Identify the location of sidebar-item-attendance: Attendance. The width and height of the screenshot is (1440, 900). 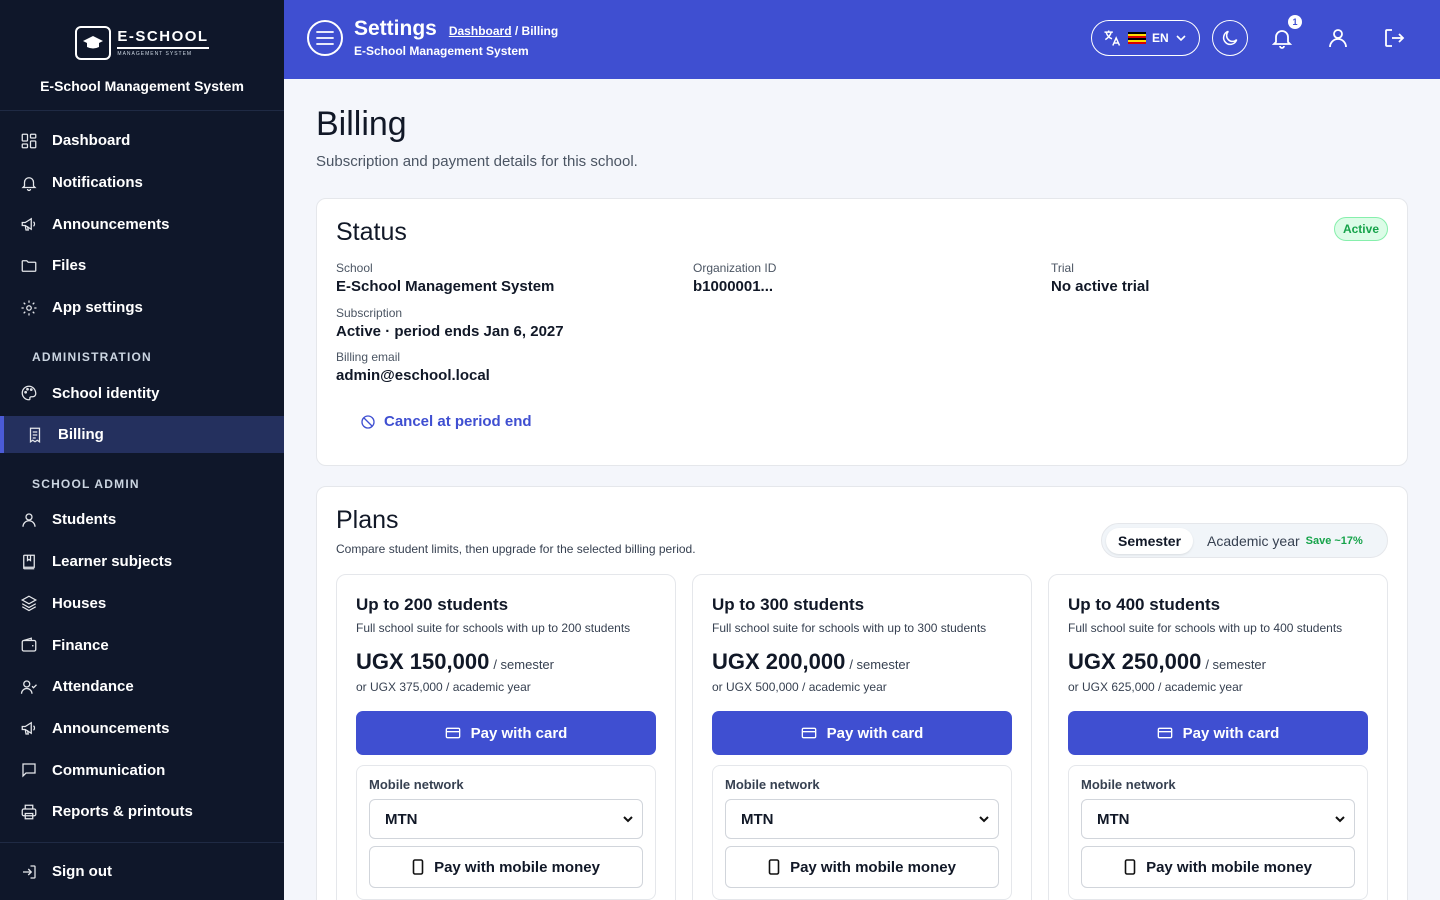
(142, 687).